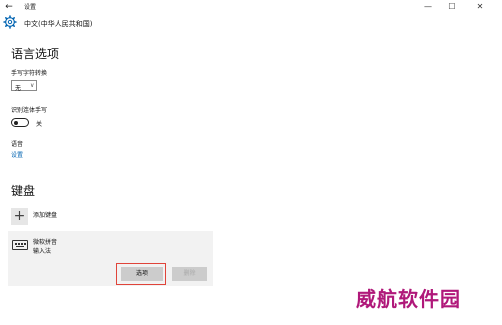 The height and width of the screenshot is (325, 502). What do you see at coordinates (20, 245) in the screenshot?
I see `keyboard-icon` at bounding box center [20, 245].